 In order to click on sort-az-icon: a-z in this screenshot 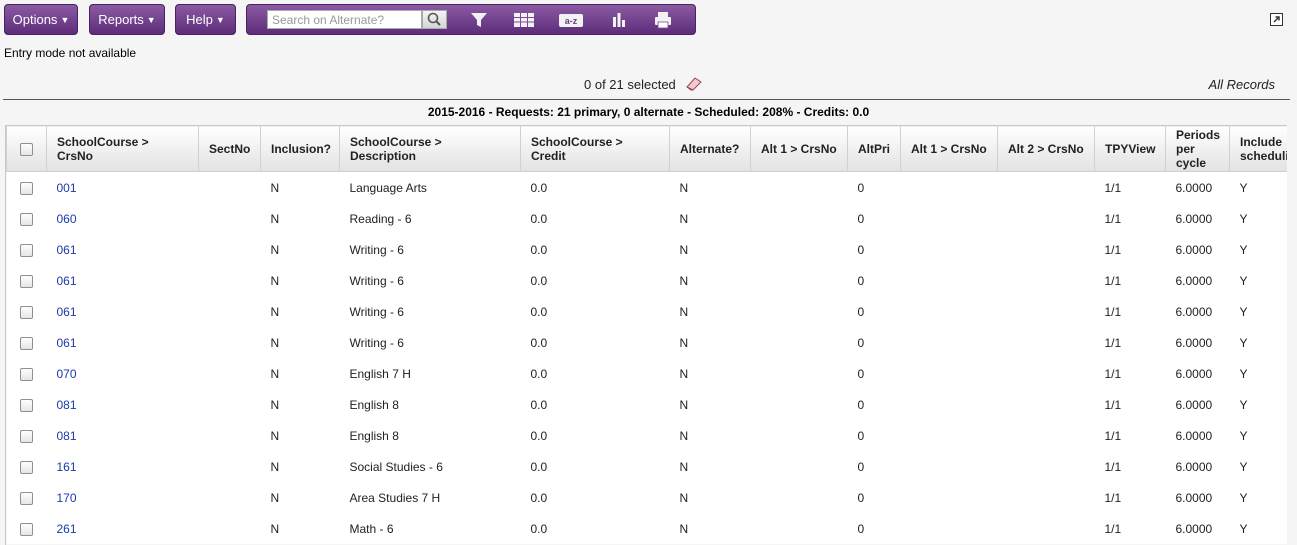, I will do `click(571, 20)`.